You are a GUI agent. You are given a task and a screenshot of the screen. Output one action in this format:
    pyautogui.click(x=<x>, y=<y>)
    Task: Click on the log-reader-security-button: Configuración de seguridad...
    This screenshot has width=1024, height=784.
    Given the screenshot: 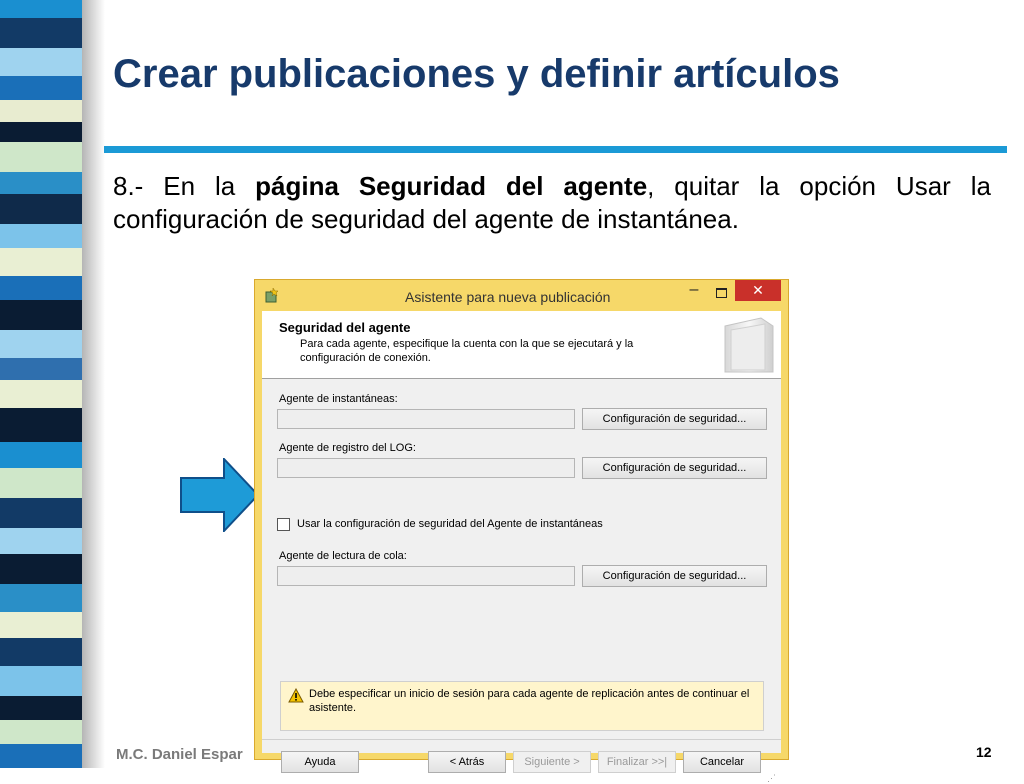 What is the action you would take?
    pyautogui.click(x=674, y=468)
    